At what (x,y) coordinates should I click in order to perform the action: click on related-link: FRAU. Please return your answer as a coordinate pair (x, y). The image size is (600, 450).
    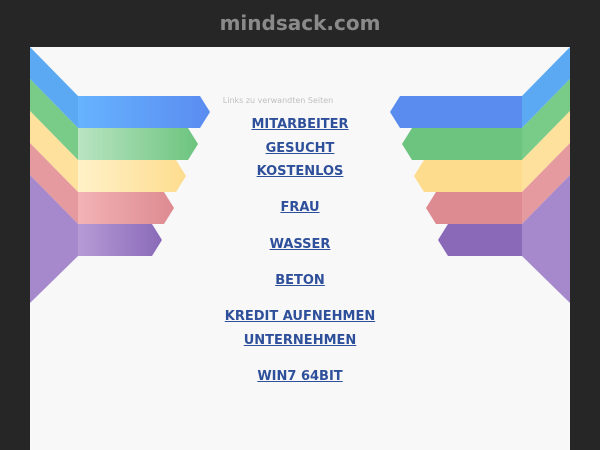
    Looking at the image, I should click on (300, 208).